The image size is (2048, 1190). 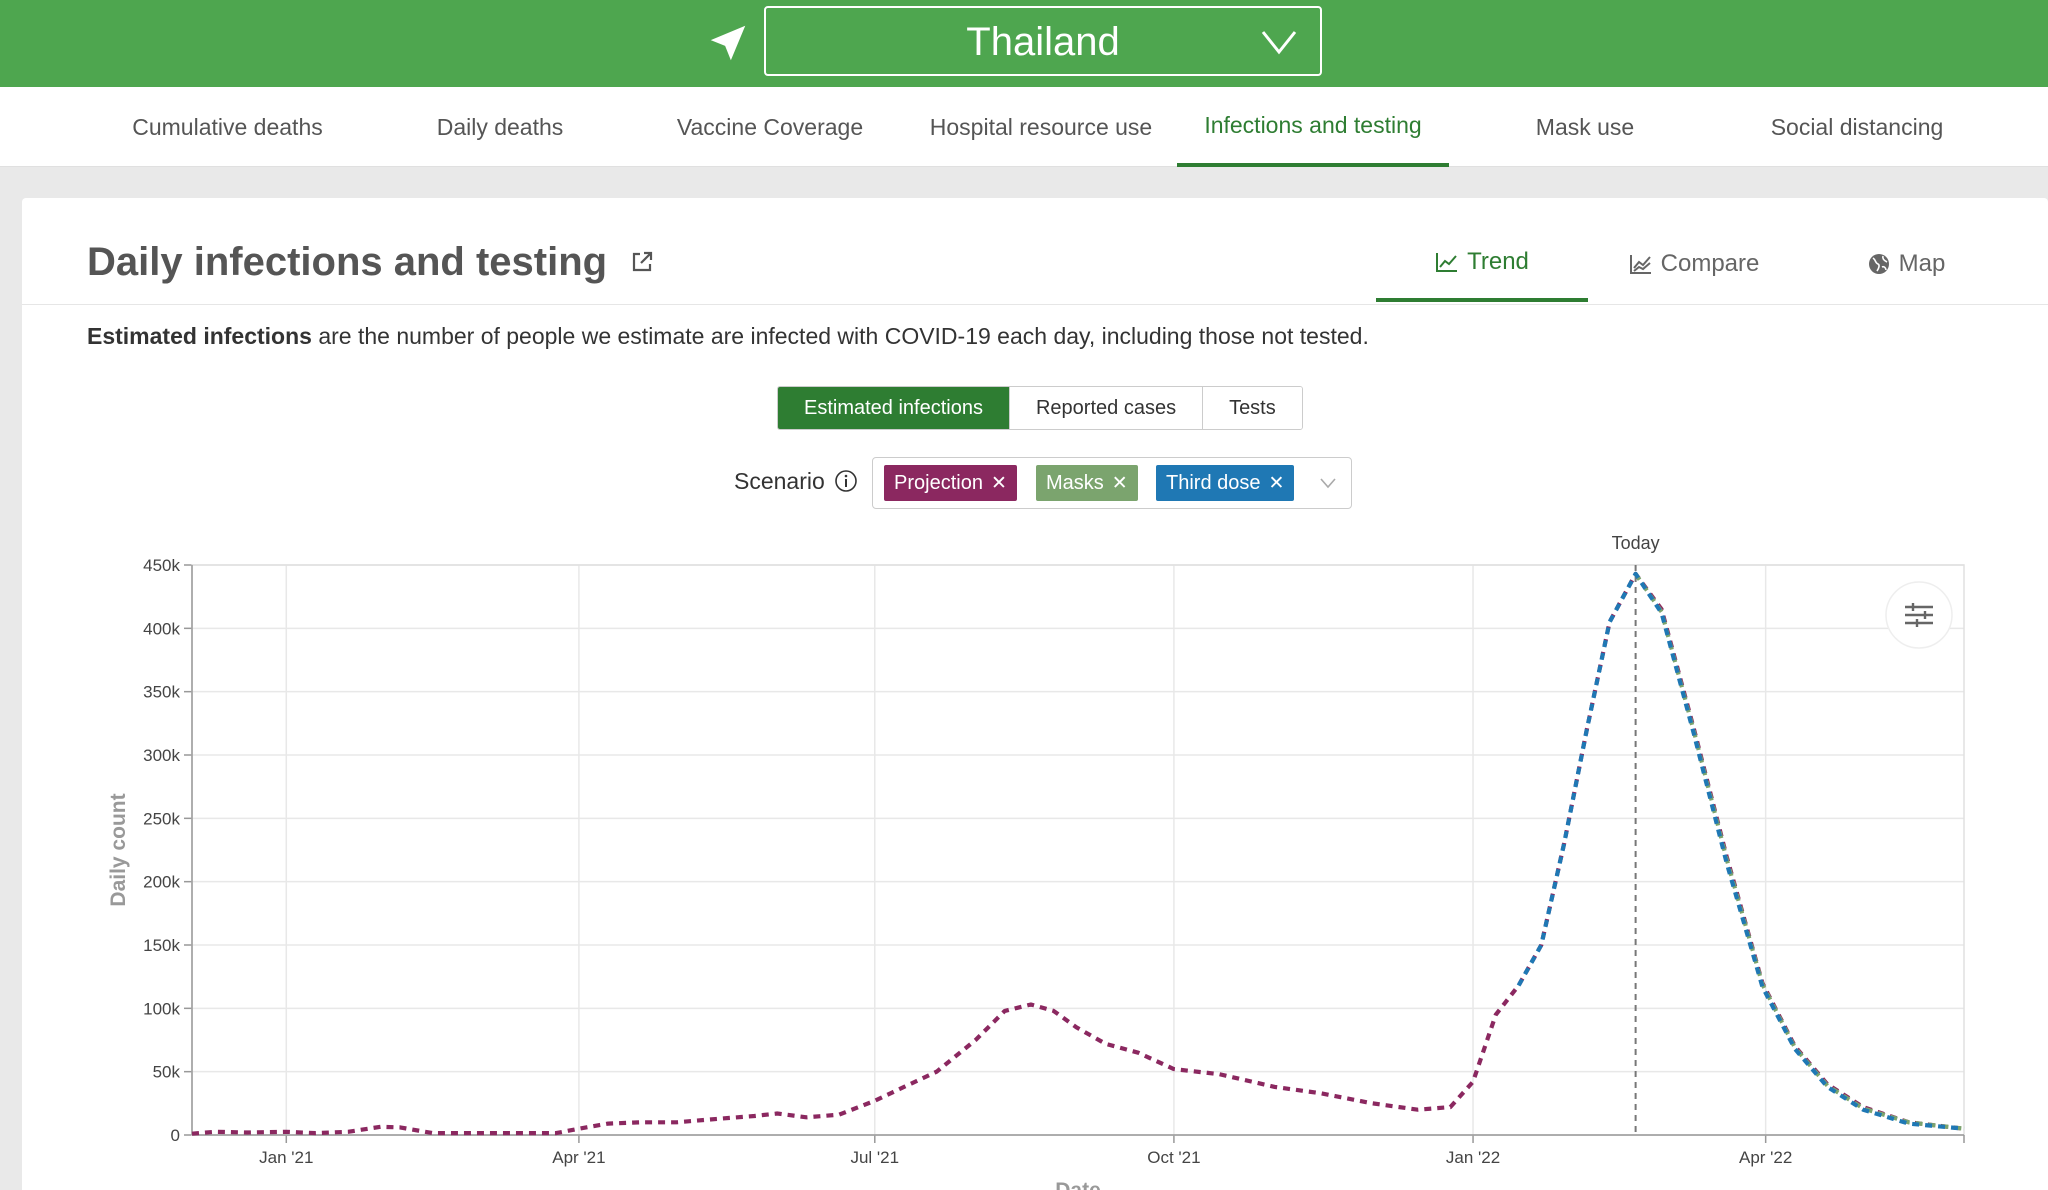 I want to click on y-tick-label: 100k, so click(x=161, y=1008).